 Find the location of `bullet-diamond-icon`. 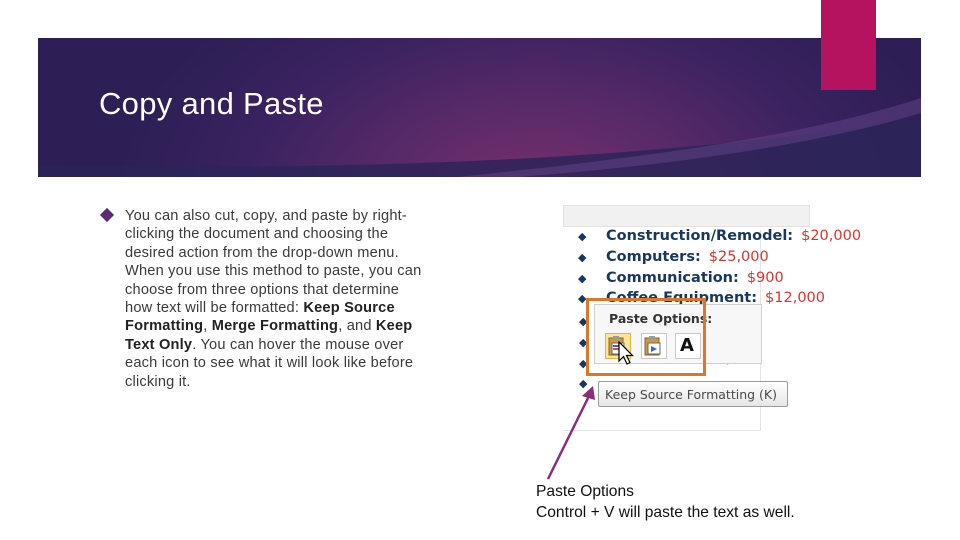

bullet-diamond-icon is located at coordinates (107, 215).